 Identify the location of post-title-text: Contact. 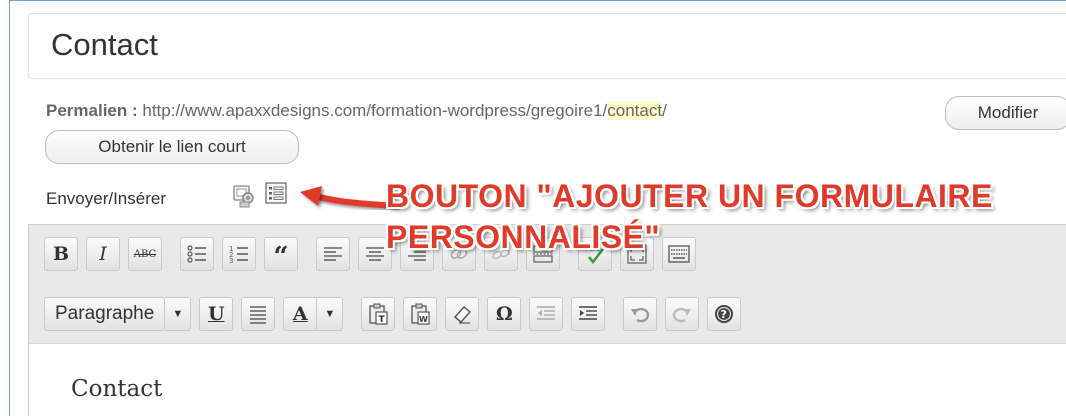
(104, 44).